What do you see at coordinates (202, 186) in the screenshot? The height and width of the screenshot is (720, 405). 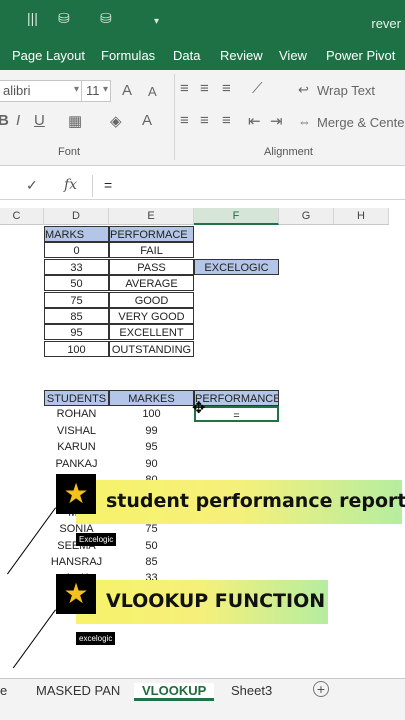 I see `formula-bar: ✓ fx =` at bounding box center [202, 186].